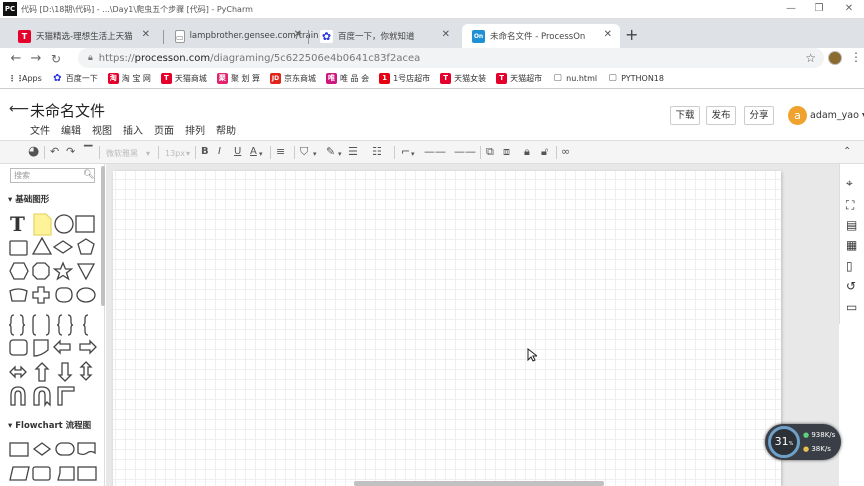  What do you see at coordinates (797, 115) in the screenshot?
I see `avatar: a` at bounding box center [797, 115].